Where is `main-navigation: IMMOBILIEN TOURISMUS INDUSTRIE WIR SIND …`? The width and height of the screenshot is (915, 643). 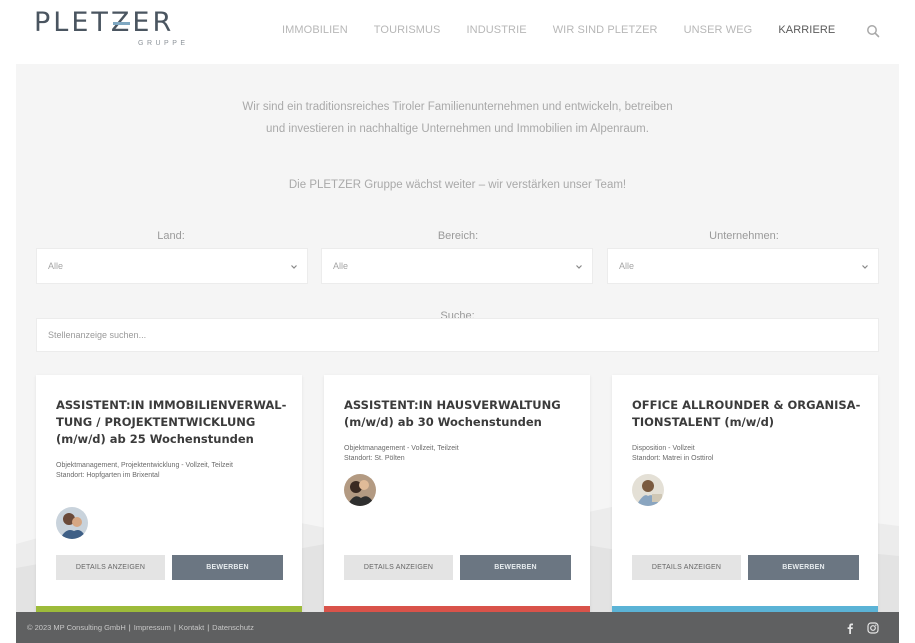 main-navigation: IMMOBILIEN TOURISMUS INDUSTRIE WIR SIND … is located at coordinates (571, 30).